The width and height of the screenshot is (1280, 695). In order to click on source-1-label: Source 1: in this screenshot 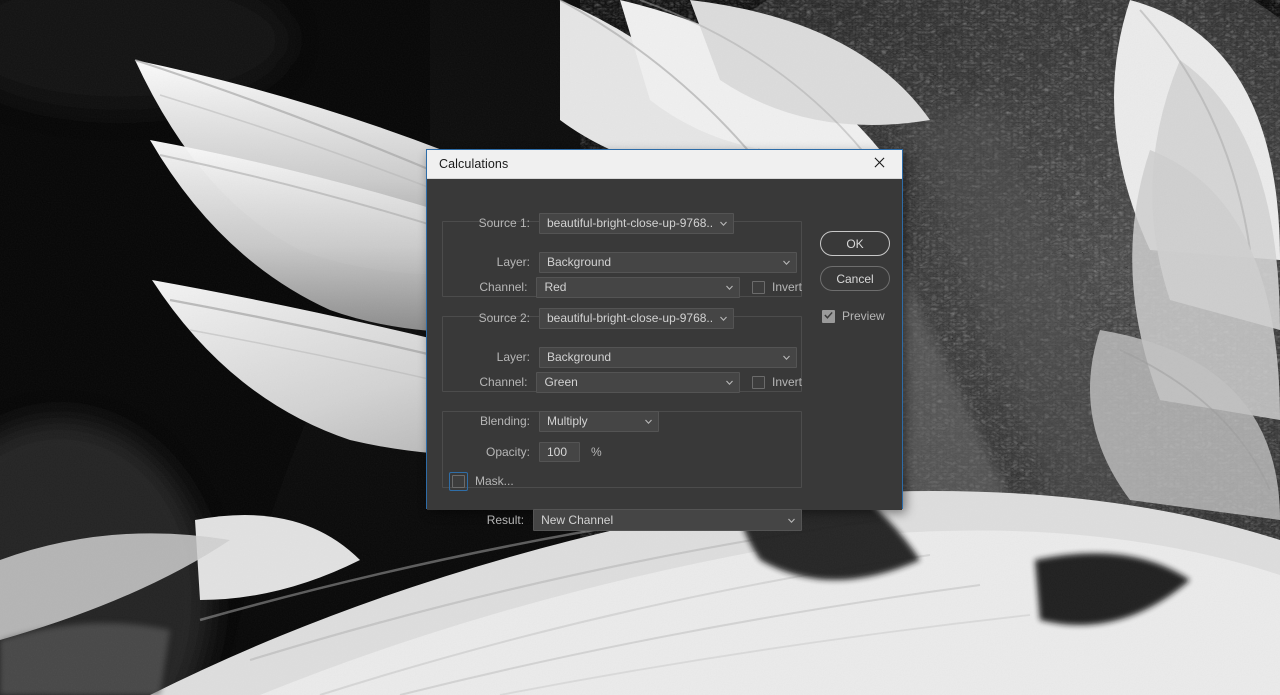, I will do `click(504, 223)`.